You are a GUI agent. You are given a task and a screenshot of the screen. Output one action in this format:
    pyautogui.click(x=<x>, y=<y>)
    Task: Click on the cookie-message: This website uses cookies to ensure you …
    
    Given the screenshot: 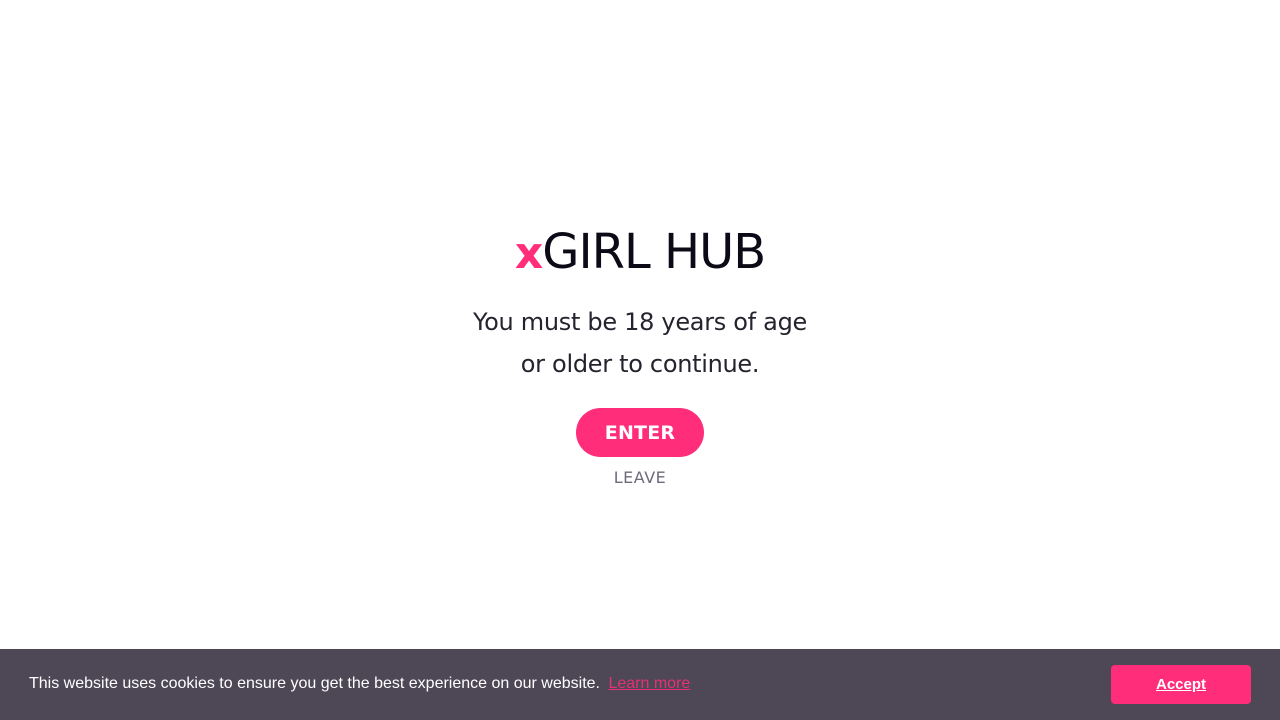 What is the action you would take?
    pyautogui.click(x=359, y=684)
    